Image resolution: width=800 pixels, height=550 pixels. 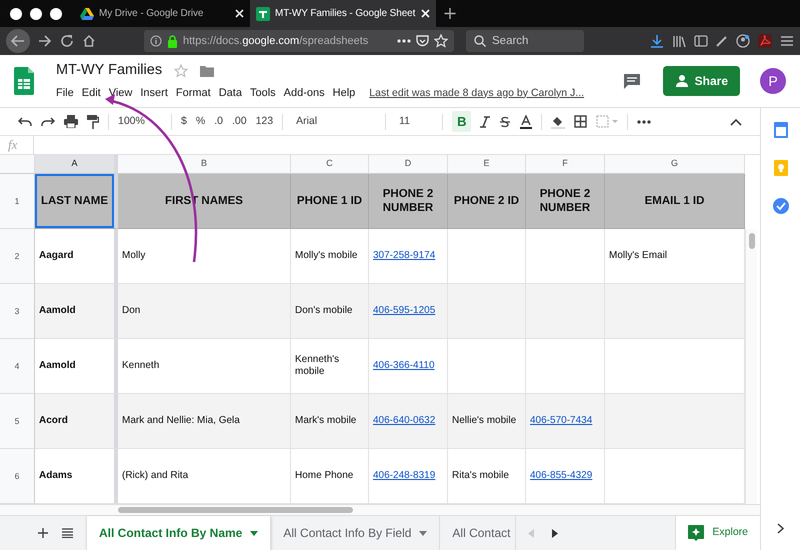 I want to click on browser-tab: MT-WY Families - Google Sheet, so click(x=343, y=13).